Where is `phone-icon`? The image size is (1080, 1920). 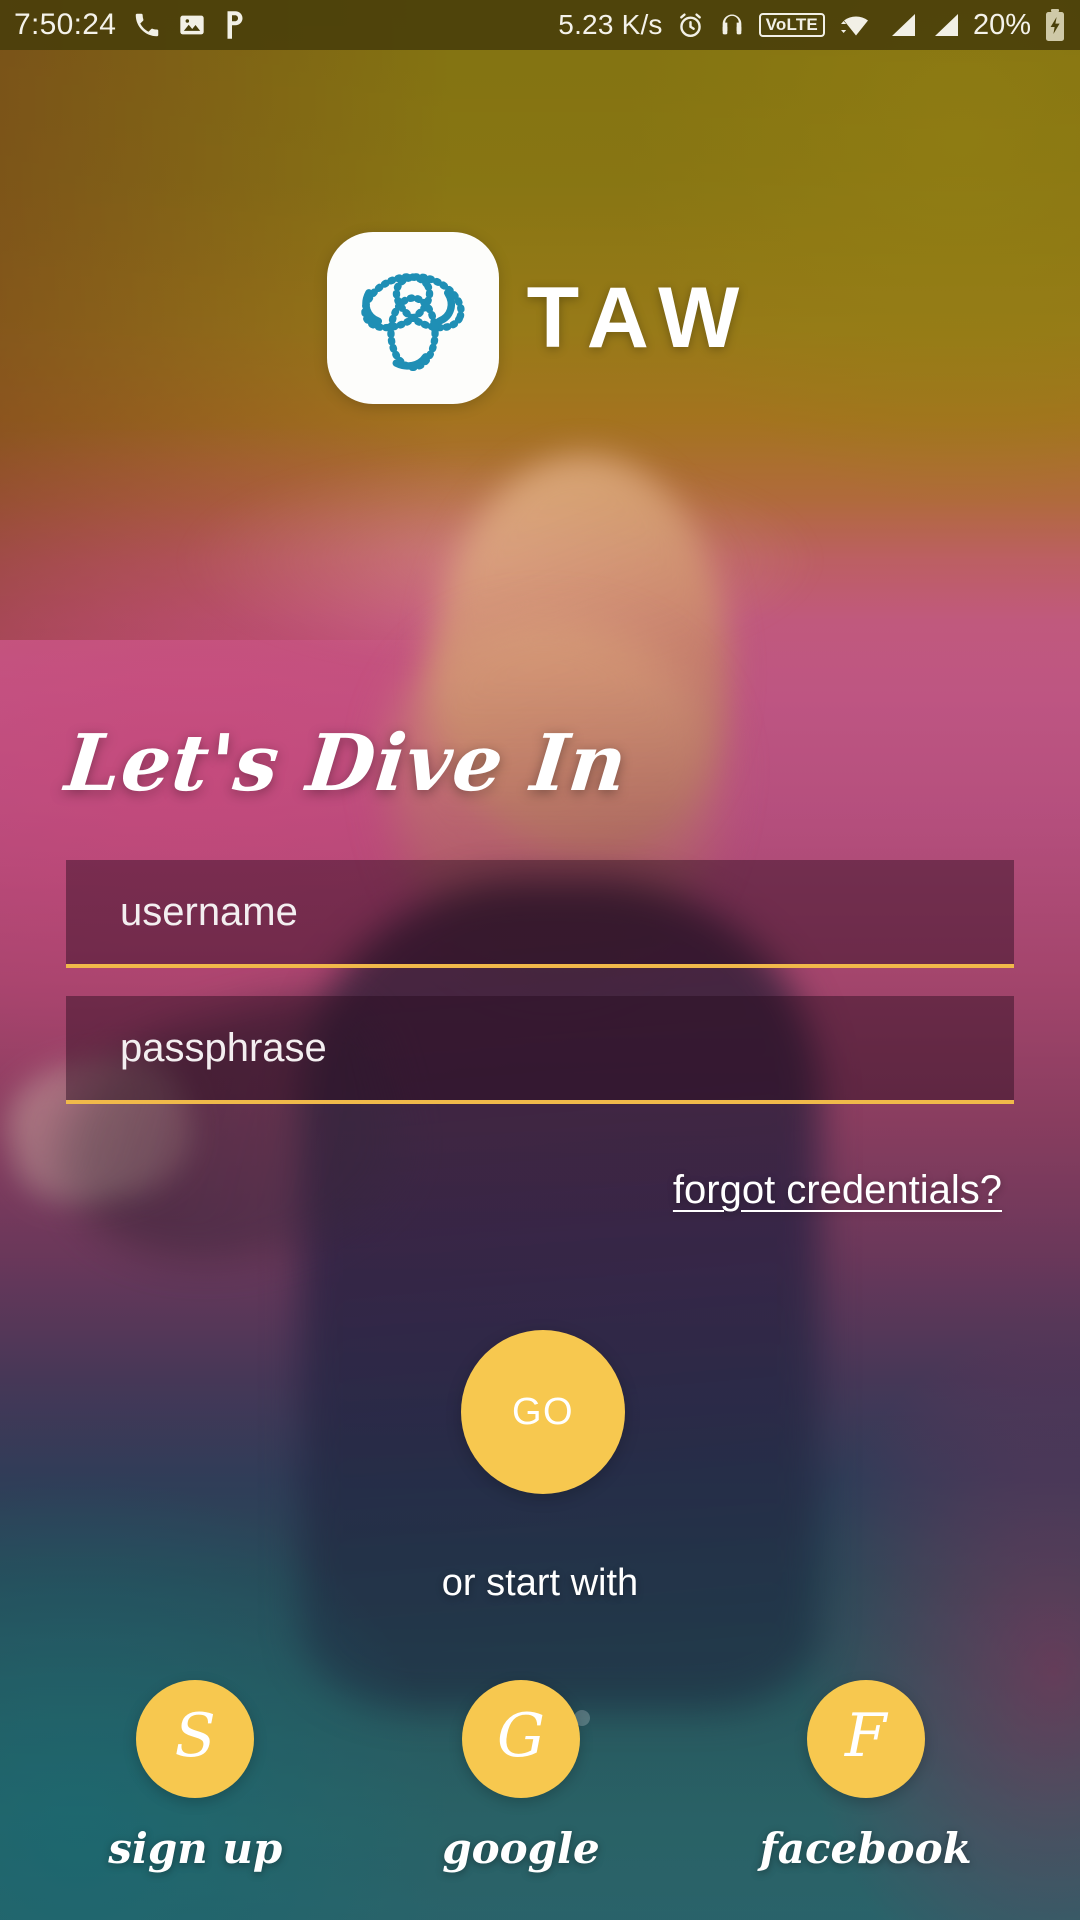 phone-icon is located at coordinates (147, 25).